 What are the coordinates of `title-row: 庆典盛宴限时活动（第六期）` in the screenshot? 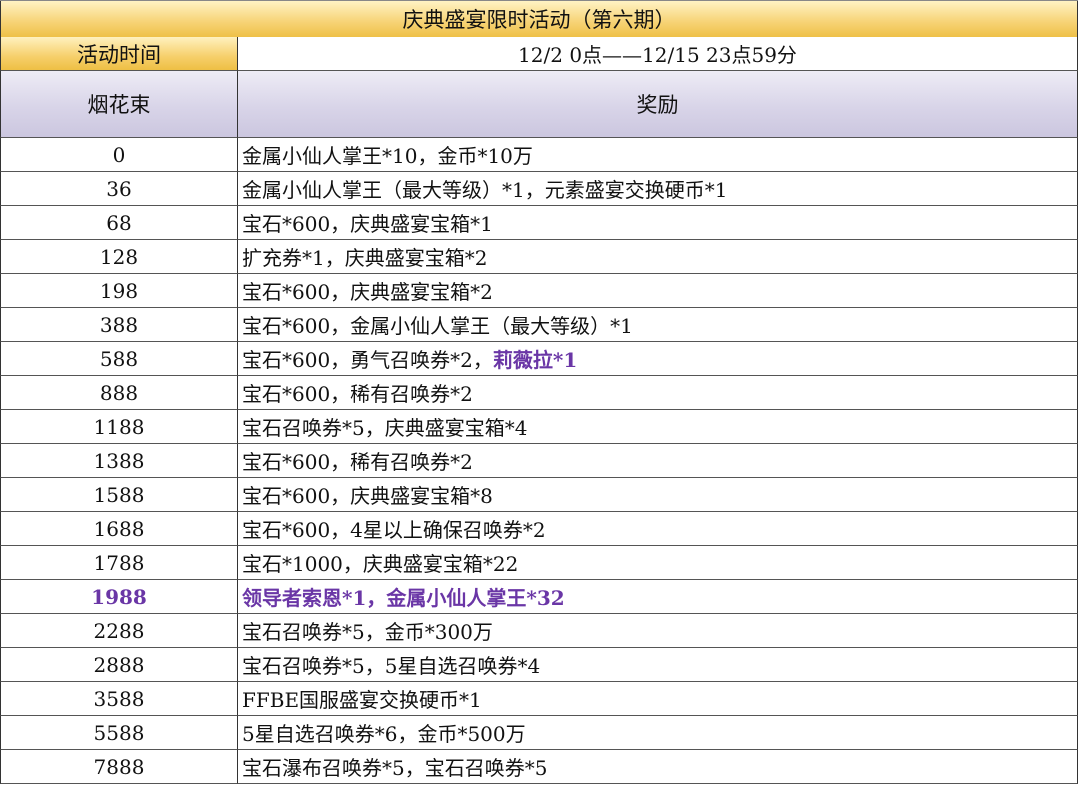 It's located at (539, 19).